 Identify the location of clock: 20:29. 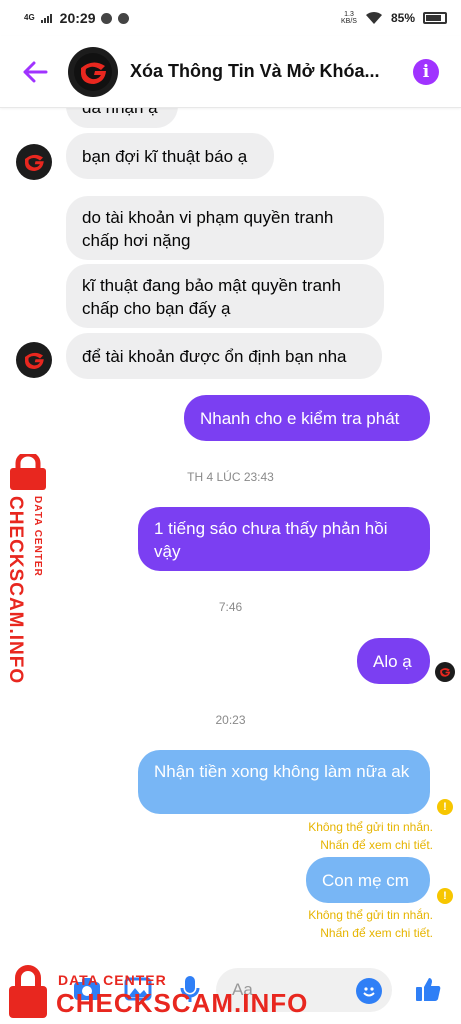
(77, 18).